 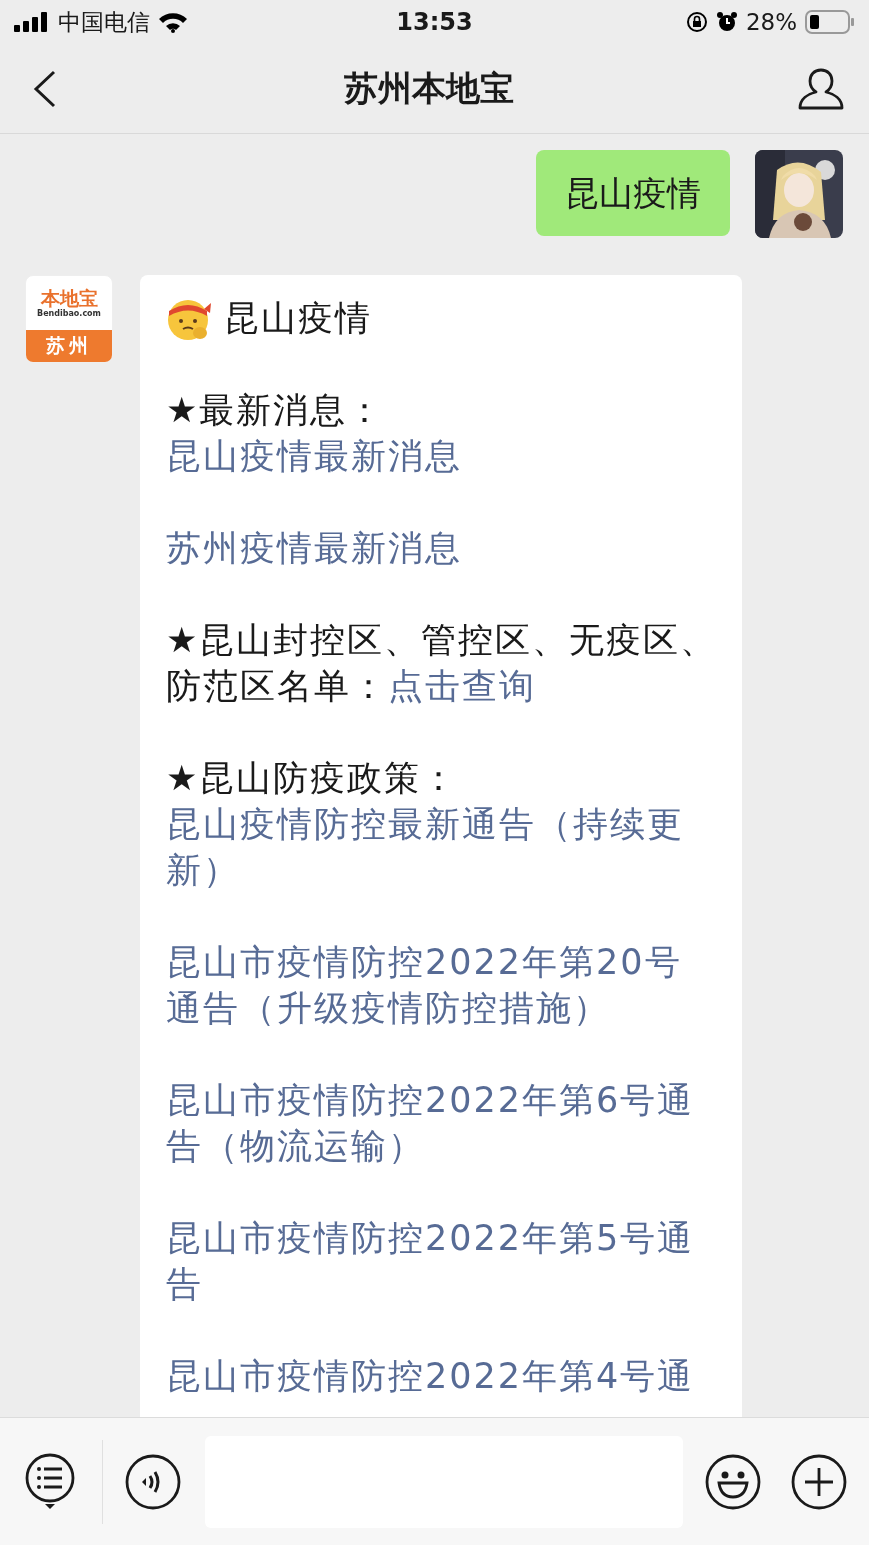 What do you see at coordinates (442, 663) in the screenshot?
I see `section-heading: ★昆山封控区、管控区、无疫区、防范区名单：点击查询` at bounding box center [442, 663].